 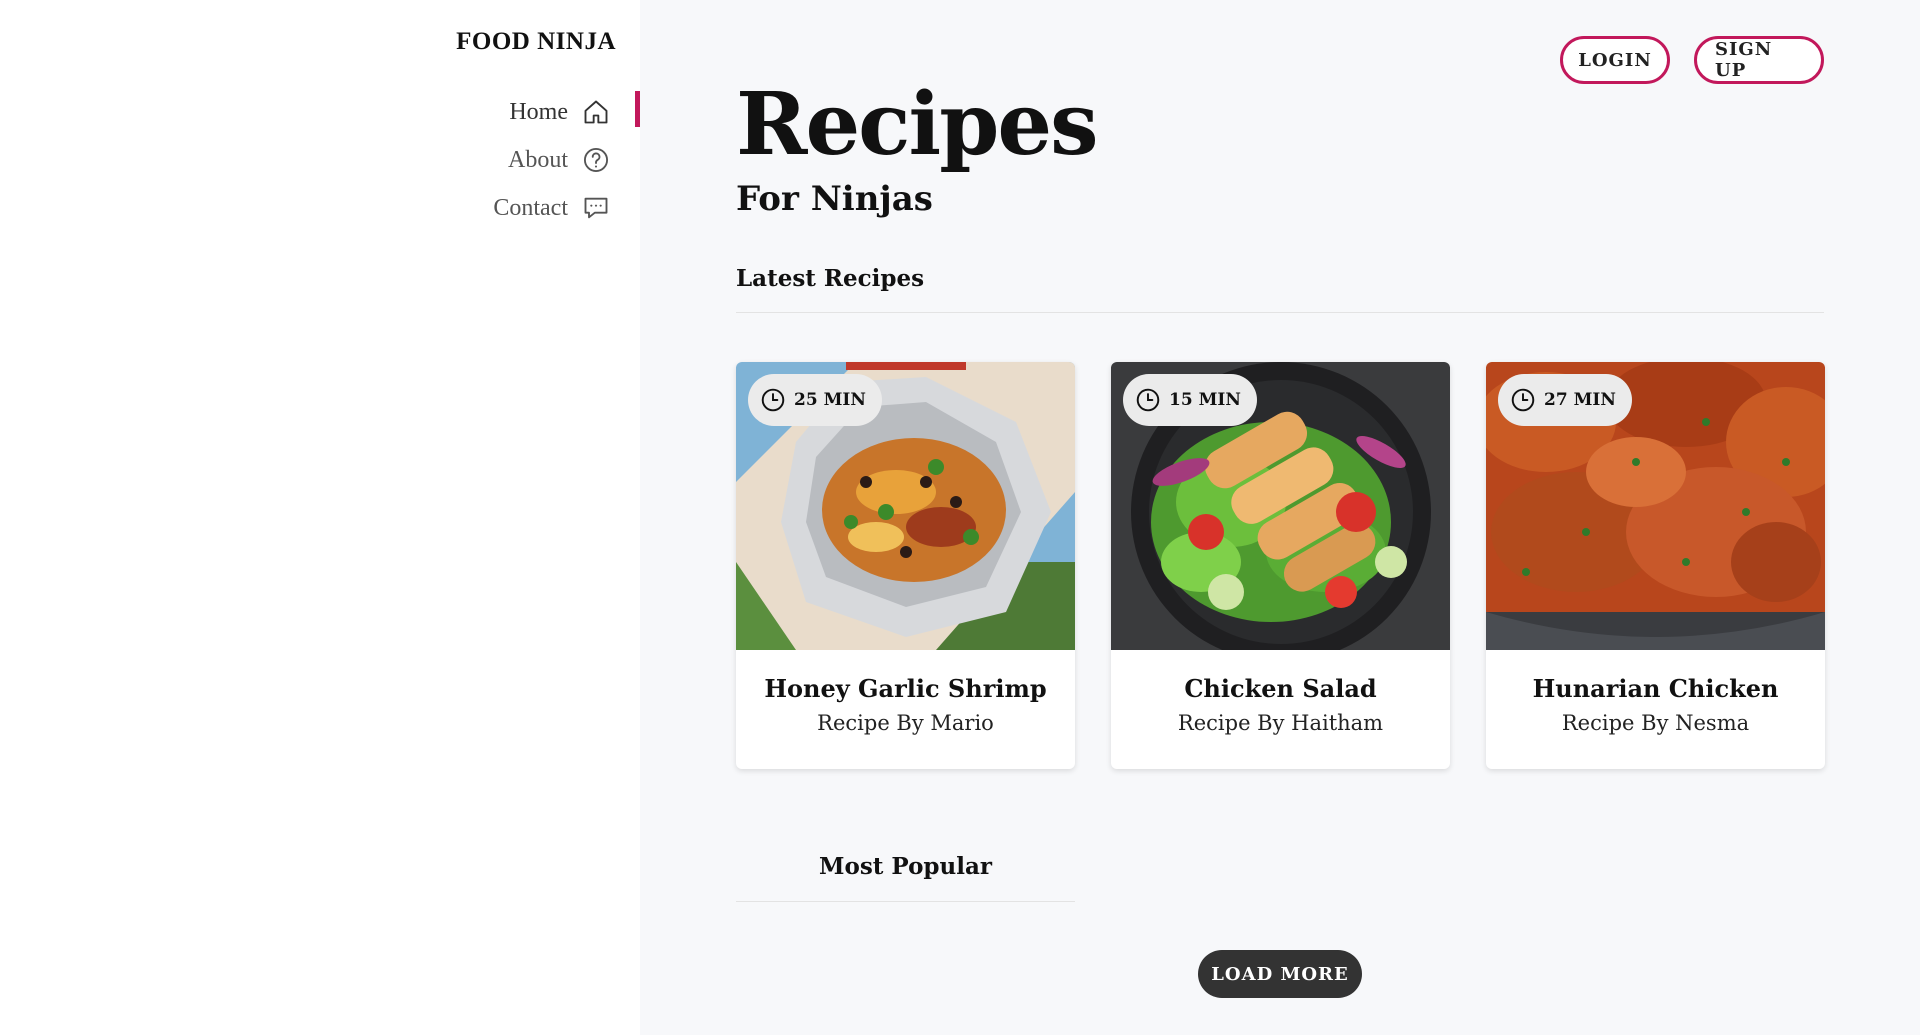 I want to click on time-badge: 27 MIN, so click(x=1565, y=400).